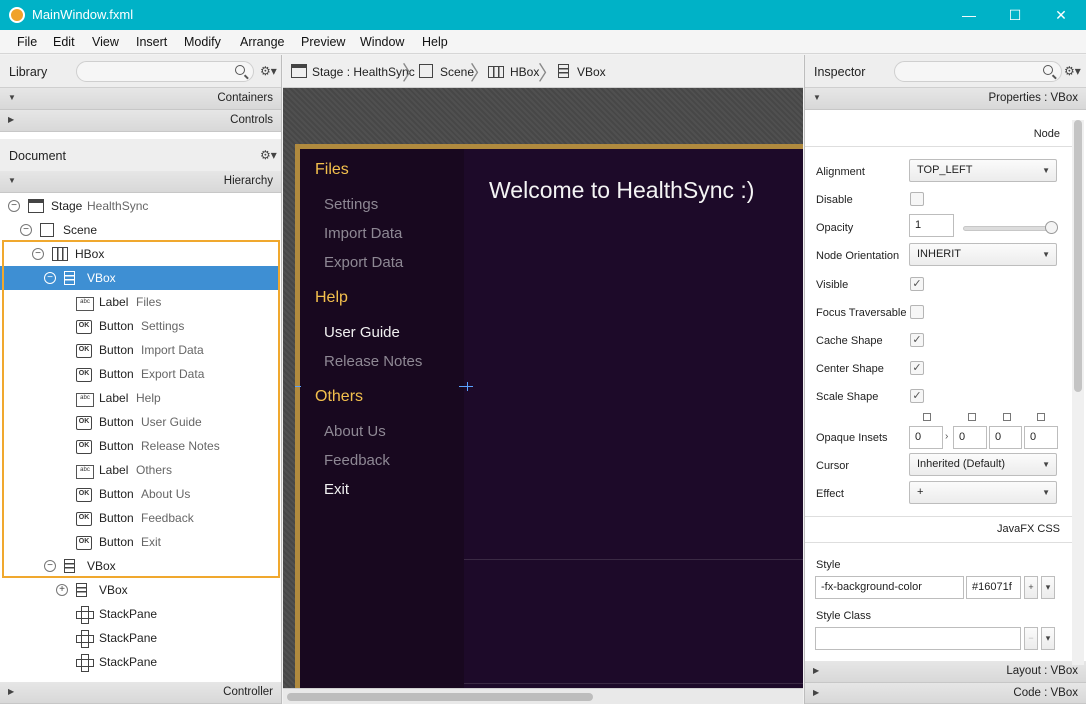 The image size is (1086, 704). What do you see at coordinates (1051, 227) in the screenshot?
I see `slider-thumb` at bounding box center [1051, 227].